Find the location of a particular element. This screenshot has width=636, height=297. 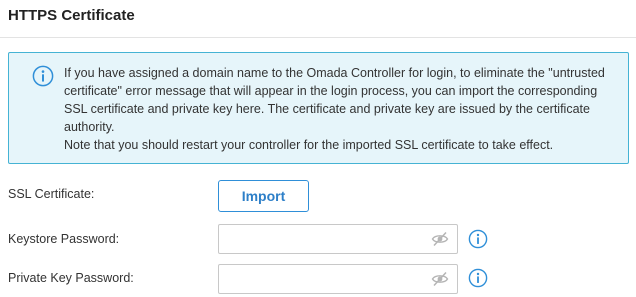

keystore-password-field is located at coordinates (338, 239).